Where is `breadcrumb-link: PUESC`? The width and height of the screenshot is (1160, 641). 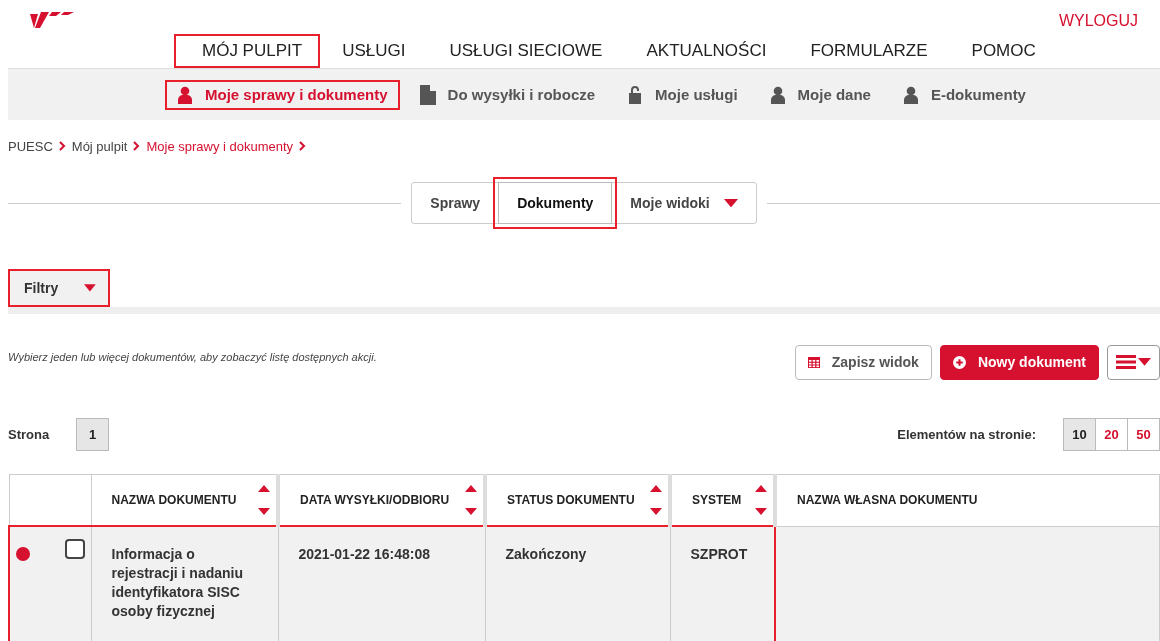
breadcrumb-link: PUESC is located at coordinates (30, 146).